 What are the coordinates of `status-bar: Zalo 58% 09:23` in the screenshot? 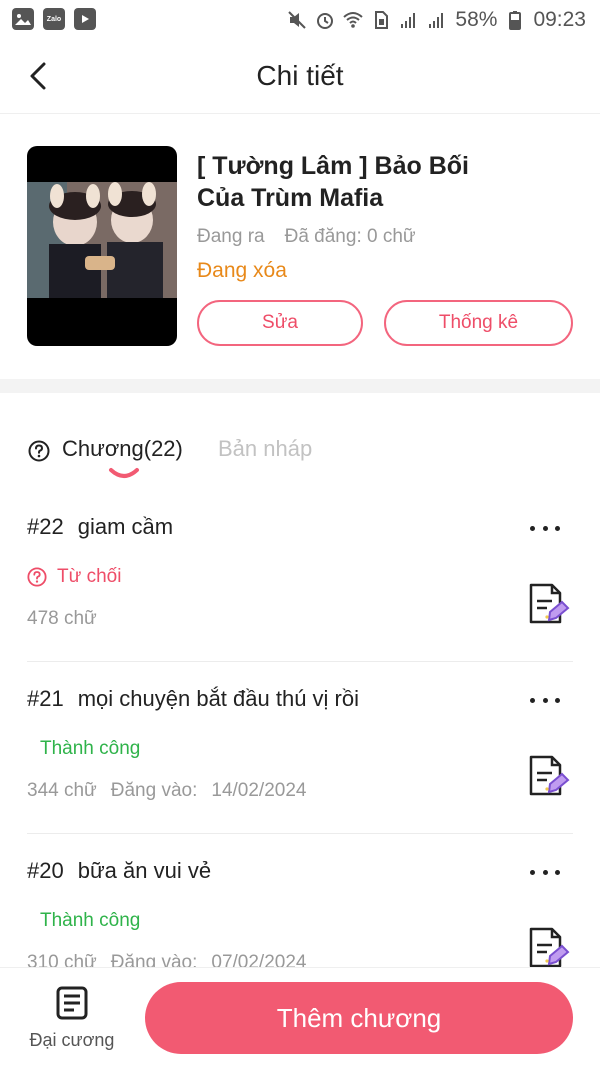 It's located at (300, 20).